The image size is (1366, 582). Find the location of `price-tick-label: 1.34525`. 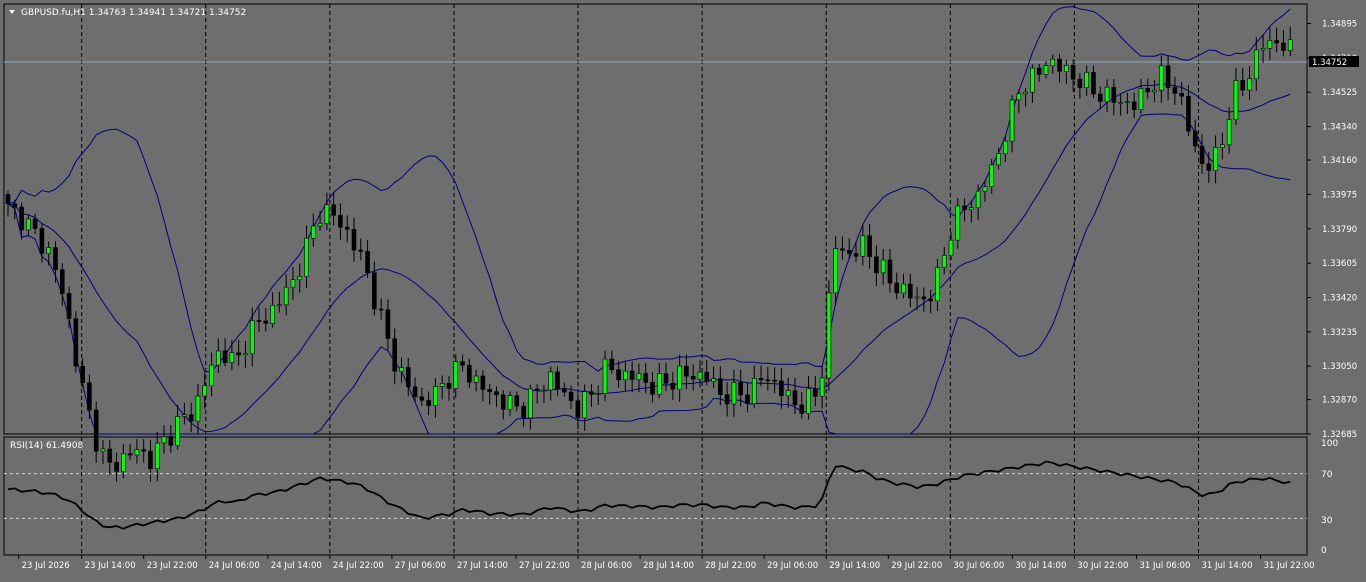

price-tick-label: 1.34525 is located at coordinates (1339, 93).